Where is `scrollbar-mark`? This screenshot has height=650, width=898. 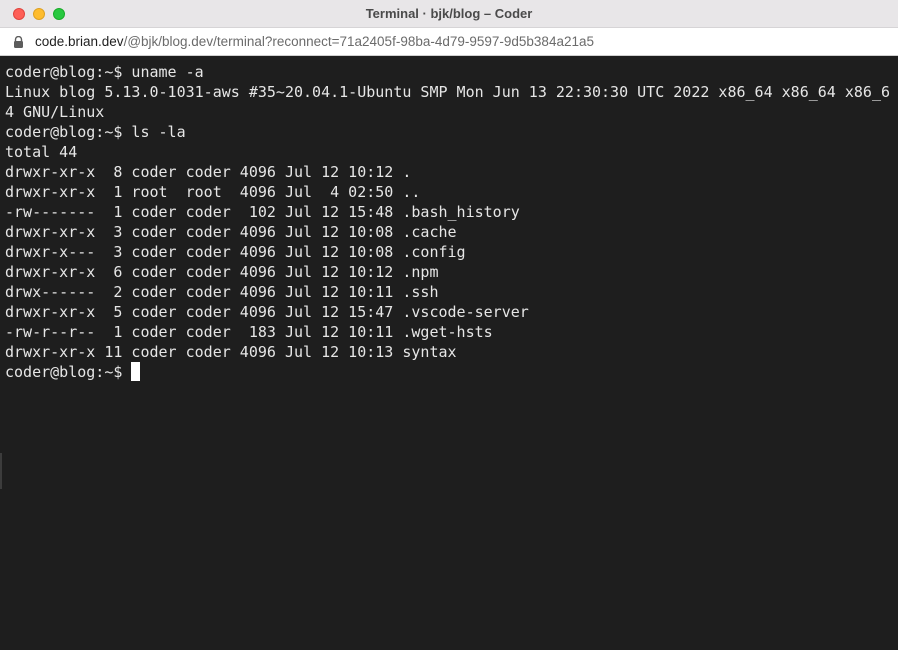 scrollbar-mark is located at coordinates (1, 471).